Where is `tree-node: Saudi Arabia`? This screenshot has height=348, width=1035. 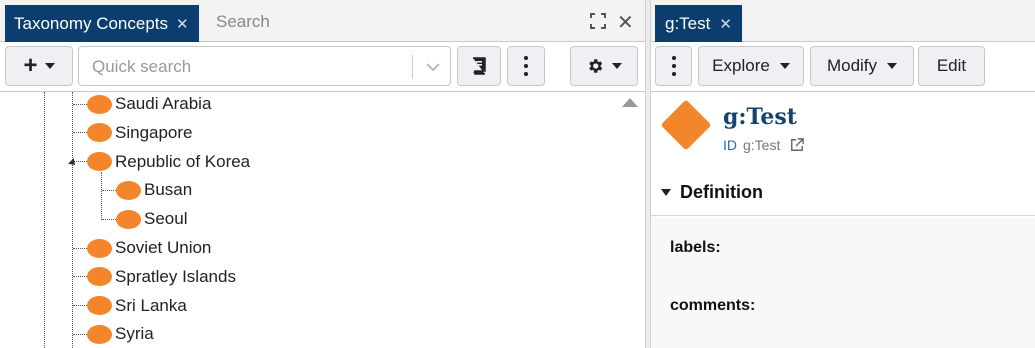 tree-node: Saudi Arabia is located at coordinates (142, 104).